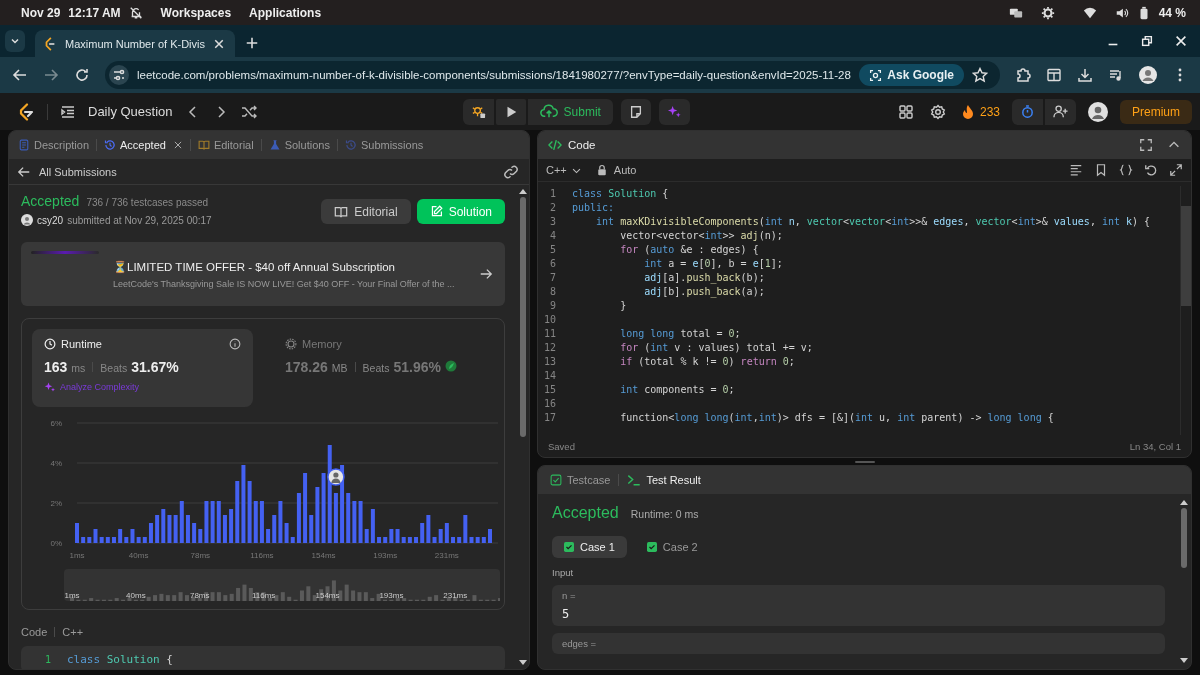 Image resolution: width=1200 pixels, height=675 pixels. What do you see at coordinates (1060, 111) in the screenshot?
I see `add-friend-button` at bounding box center [1060, 111].